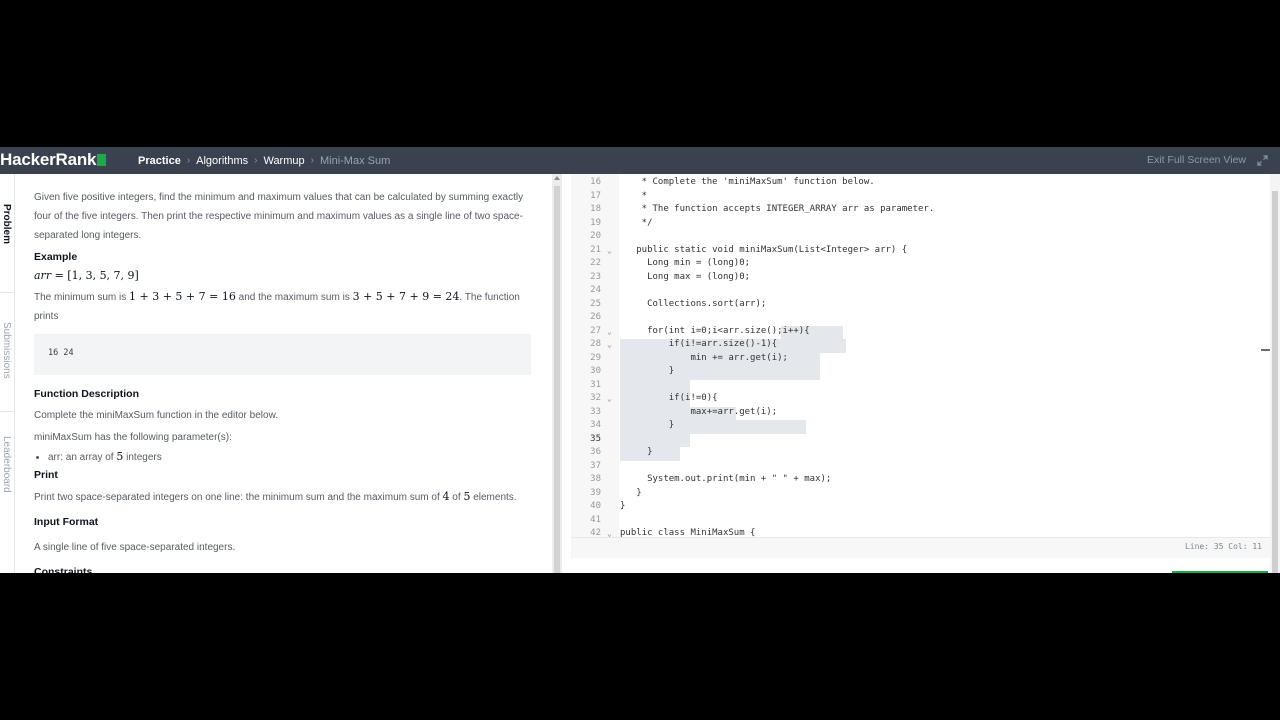 This screenshot has width=1280, height=720. Describe the element at coordinates (920, 197) in the screenshot. I see `code-line: 17 *` at that location.